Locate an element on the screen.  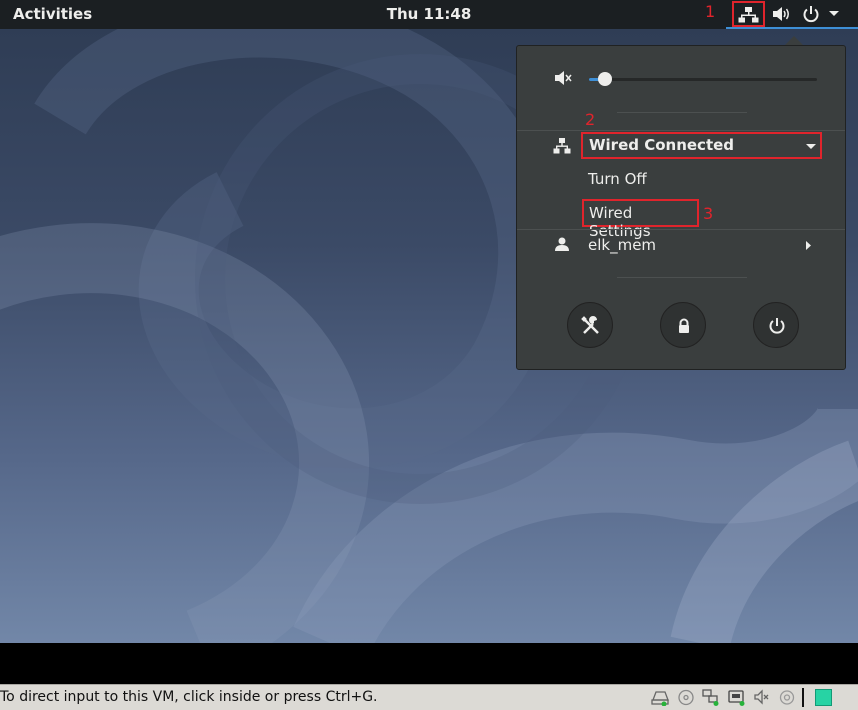
network-adapter-icon is located at coordinates (711, 697).